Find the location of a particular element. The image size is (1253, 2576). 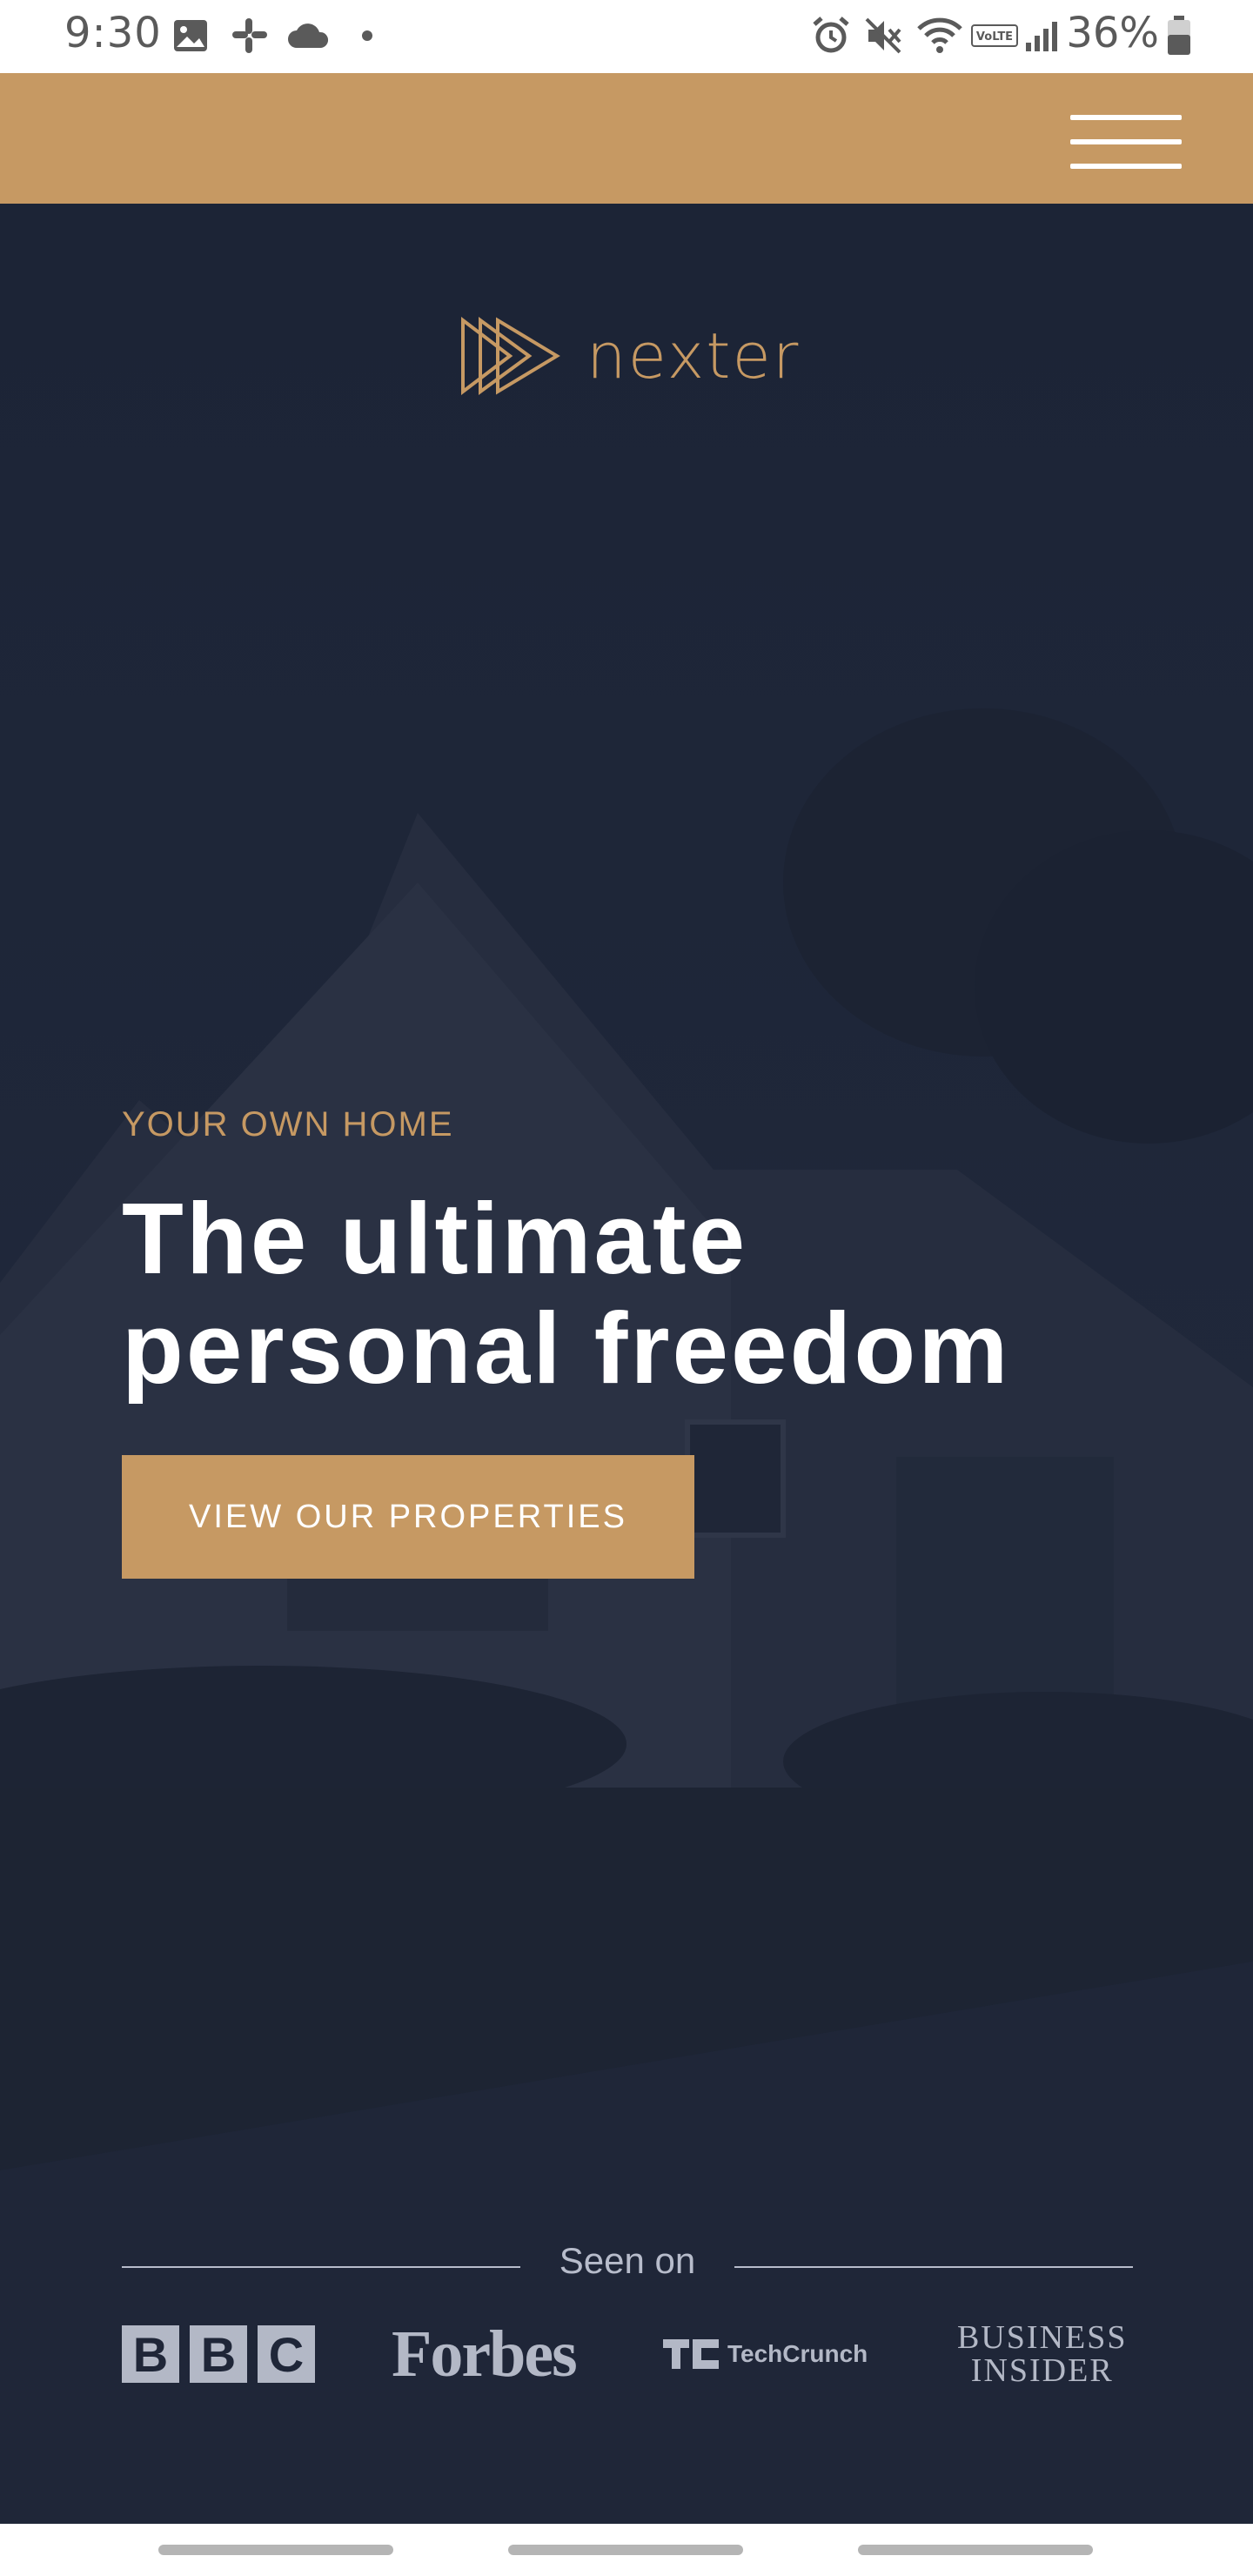

bbc-logo: B B C is located at coordinates (223, 2354).